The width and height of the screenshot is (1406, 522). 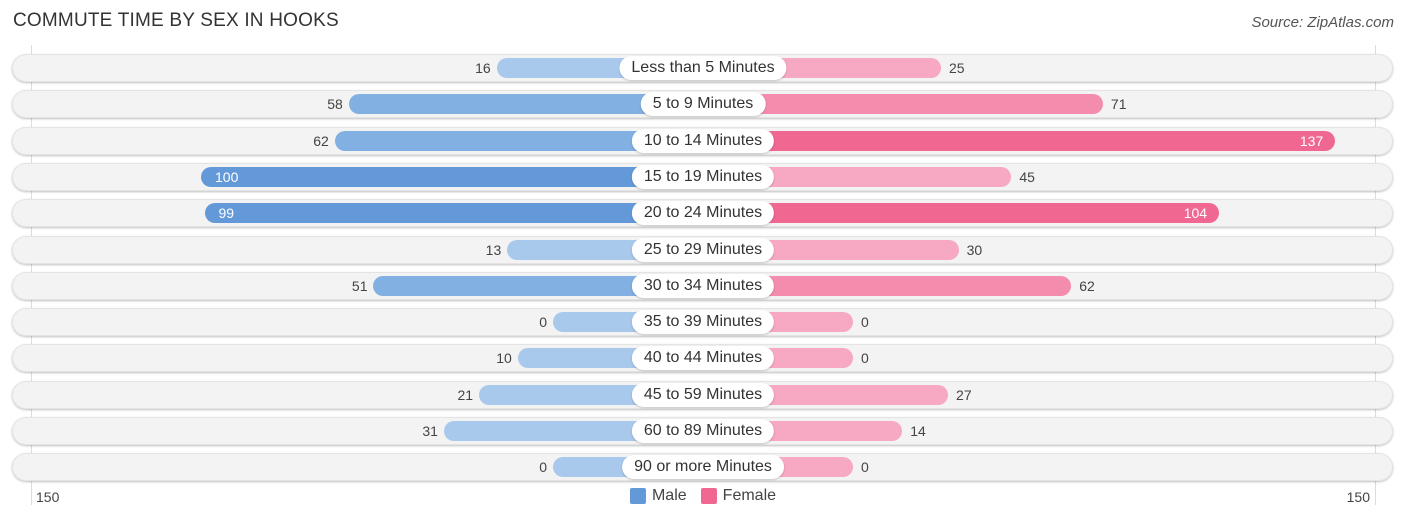 I want to click on category-label: 5 to 9 Minutes, so click(x=703, y=104).